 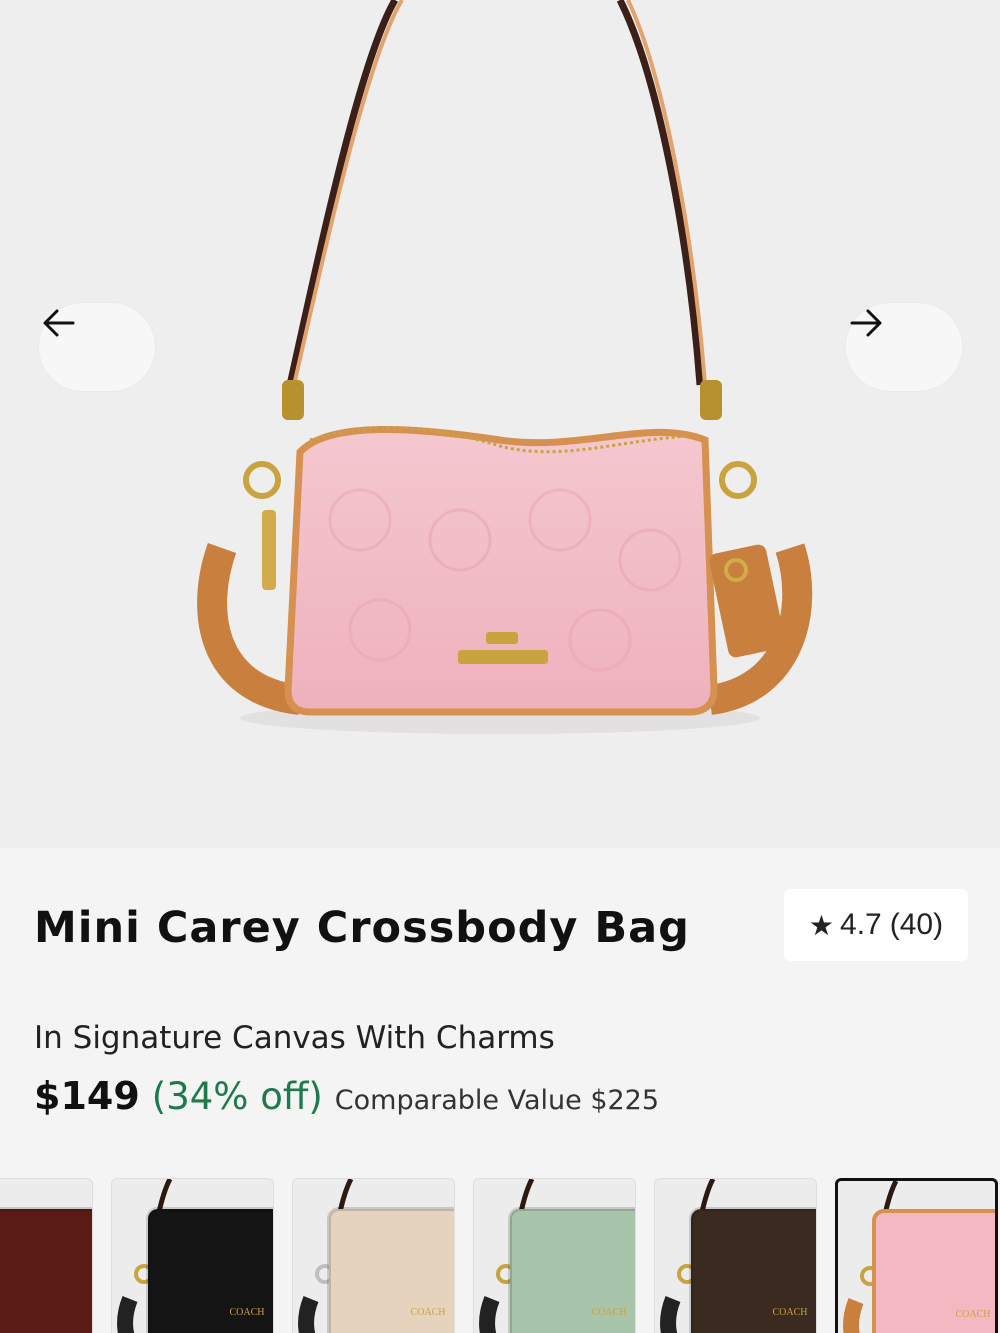 I want to click on next-image-button, so click(x=904, y=347).